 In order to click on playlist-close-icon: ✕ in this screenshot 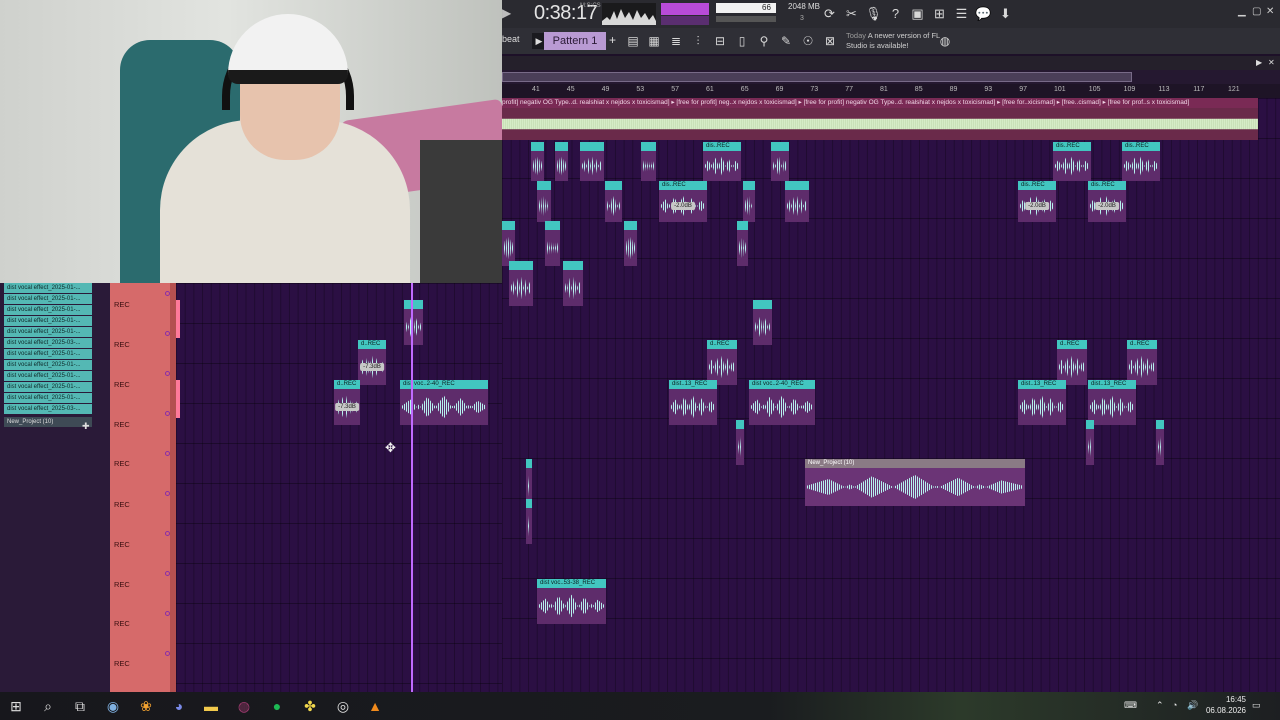, I will do `click(1271, 62)`.